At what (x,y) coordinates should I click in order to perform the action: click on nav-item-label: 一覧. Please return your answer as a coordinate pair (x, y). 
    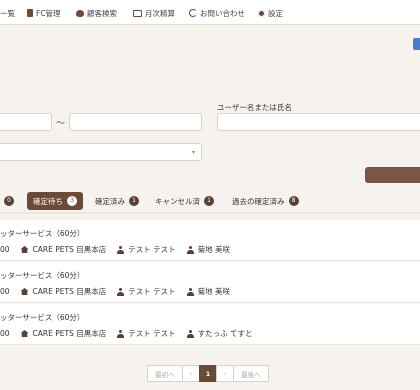
    Looking at the image, I should click on (7, 13).